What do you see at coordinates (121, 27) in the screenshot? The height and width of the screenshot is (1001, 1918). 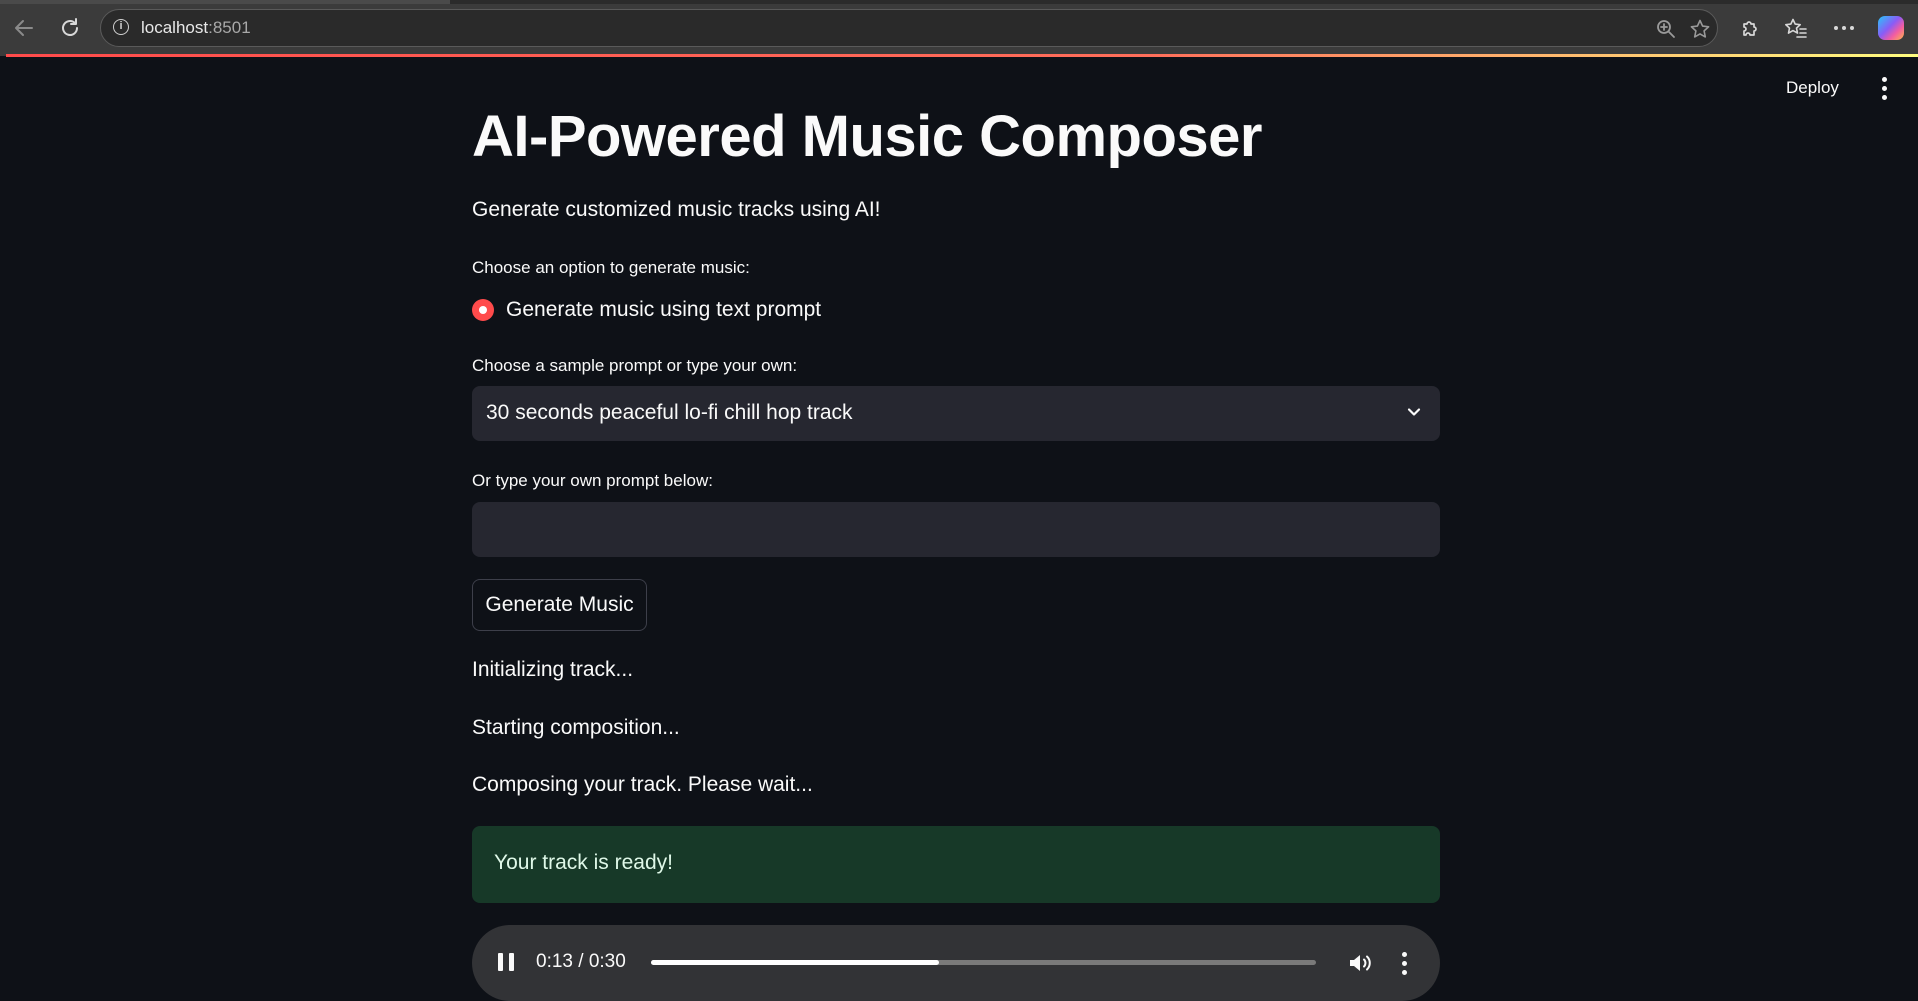 I see `site-info-icon: i` at bounding box center [121, 27].